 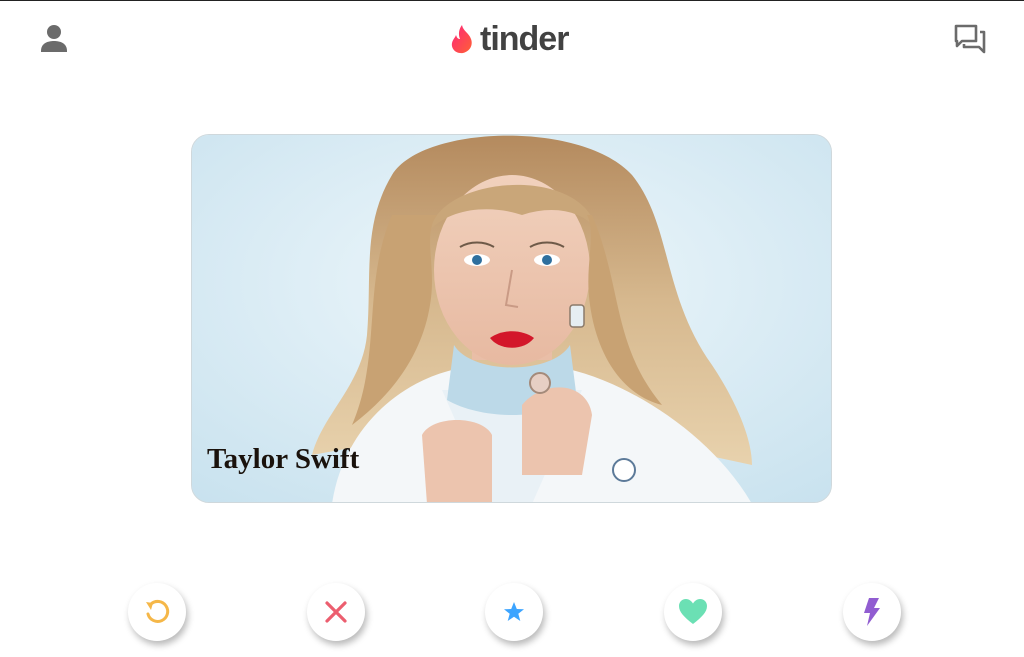 I want to click on person-icon, so click(x=54, y=38).